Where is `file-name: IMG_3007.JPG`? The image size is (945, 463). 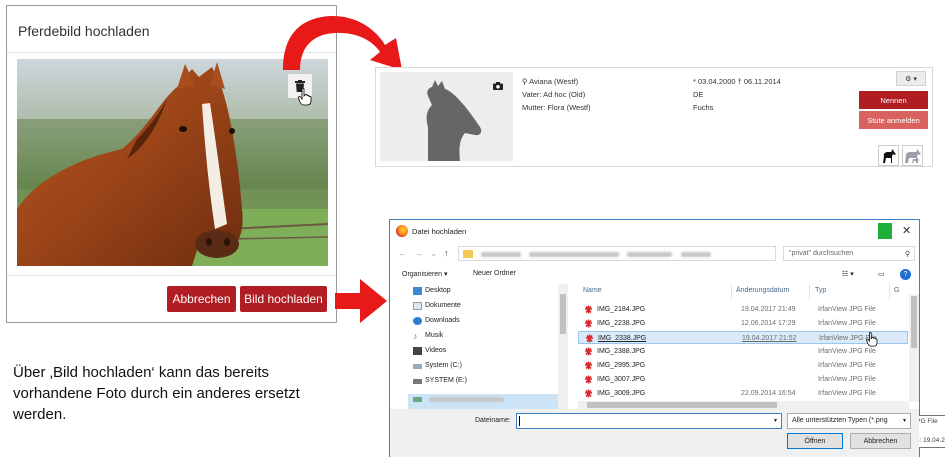 file-name: IMG_3007.JPG is located at coordinates (621, 379).